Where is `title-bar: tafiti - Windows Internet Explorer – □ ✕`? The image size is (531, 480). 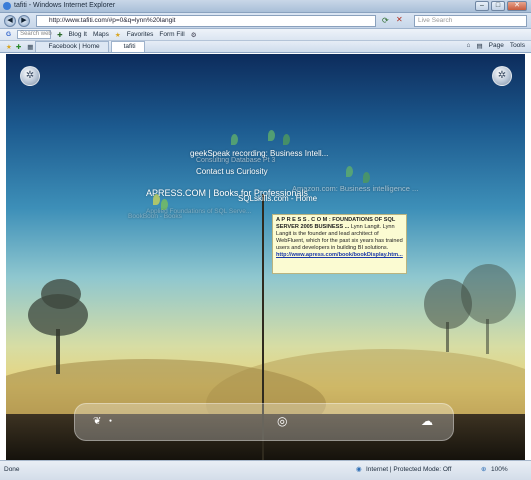 title-bar: tafiti - Windows Internet Explorer – □ ✕ is located at coordinates (265, 6).